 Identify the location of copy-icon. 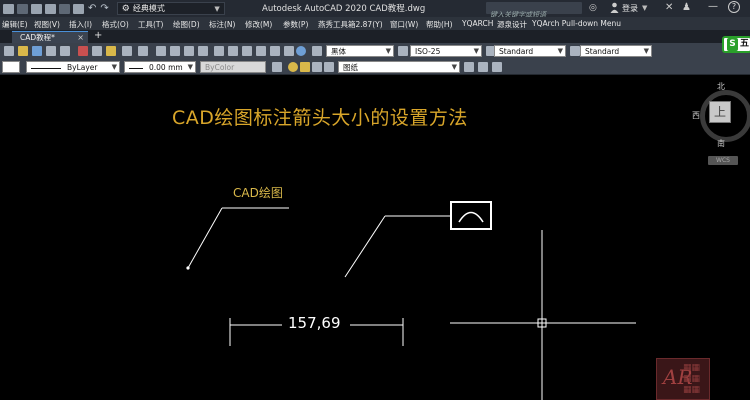
(97, 51).